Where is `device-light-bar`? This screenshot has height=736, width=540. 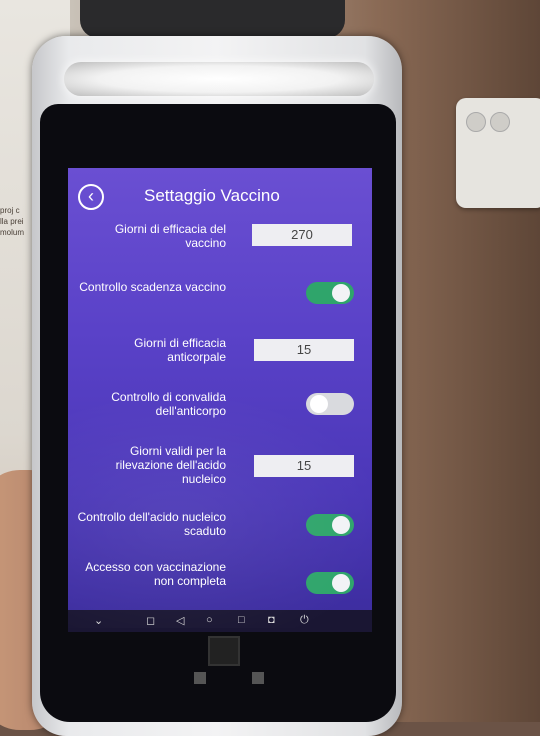
device-light-bar is located at coordinates (219, 79).